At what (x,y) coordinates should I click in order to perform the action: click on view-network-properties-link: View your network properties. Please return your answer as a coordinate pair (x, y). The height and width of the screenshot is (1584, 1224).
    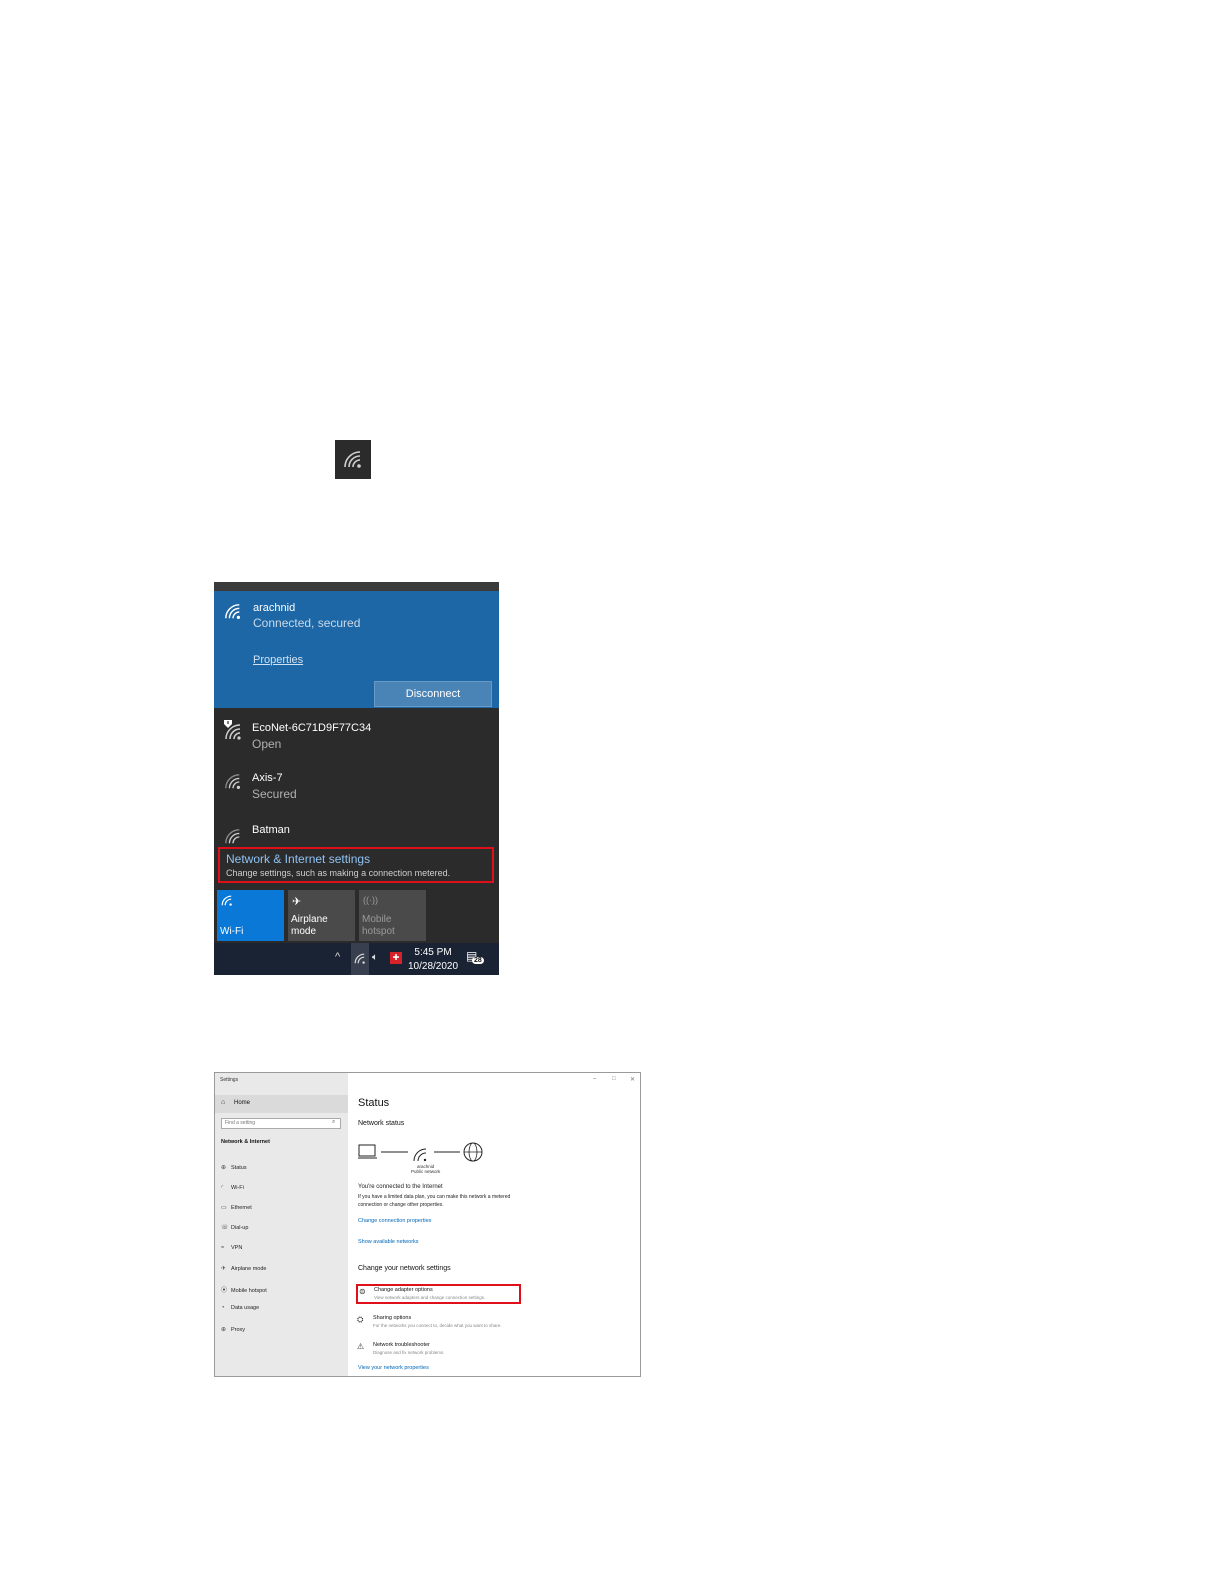
    Looking at the image, I should click on (393, 1368).